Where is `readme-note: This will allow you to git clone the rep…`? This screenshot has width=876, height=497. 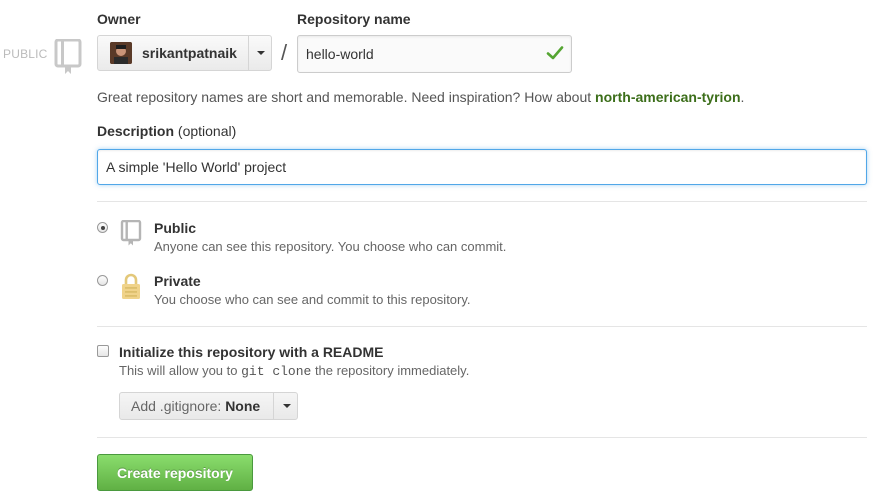
readme-note: This will allow you to git clone the rep… is located at coordinates (294, 371).